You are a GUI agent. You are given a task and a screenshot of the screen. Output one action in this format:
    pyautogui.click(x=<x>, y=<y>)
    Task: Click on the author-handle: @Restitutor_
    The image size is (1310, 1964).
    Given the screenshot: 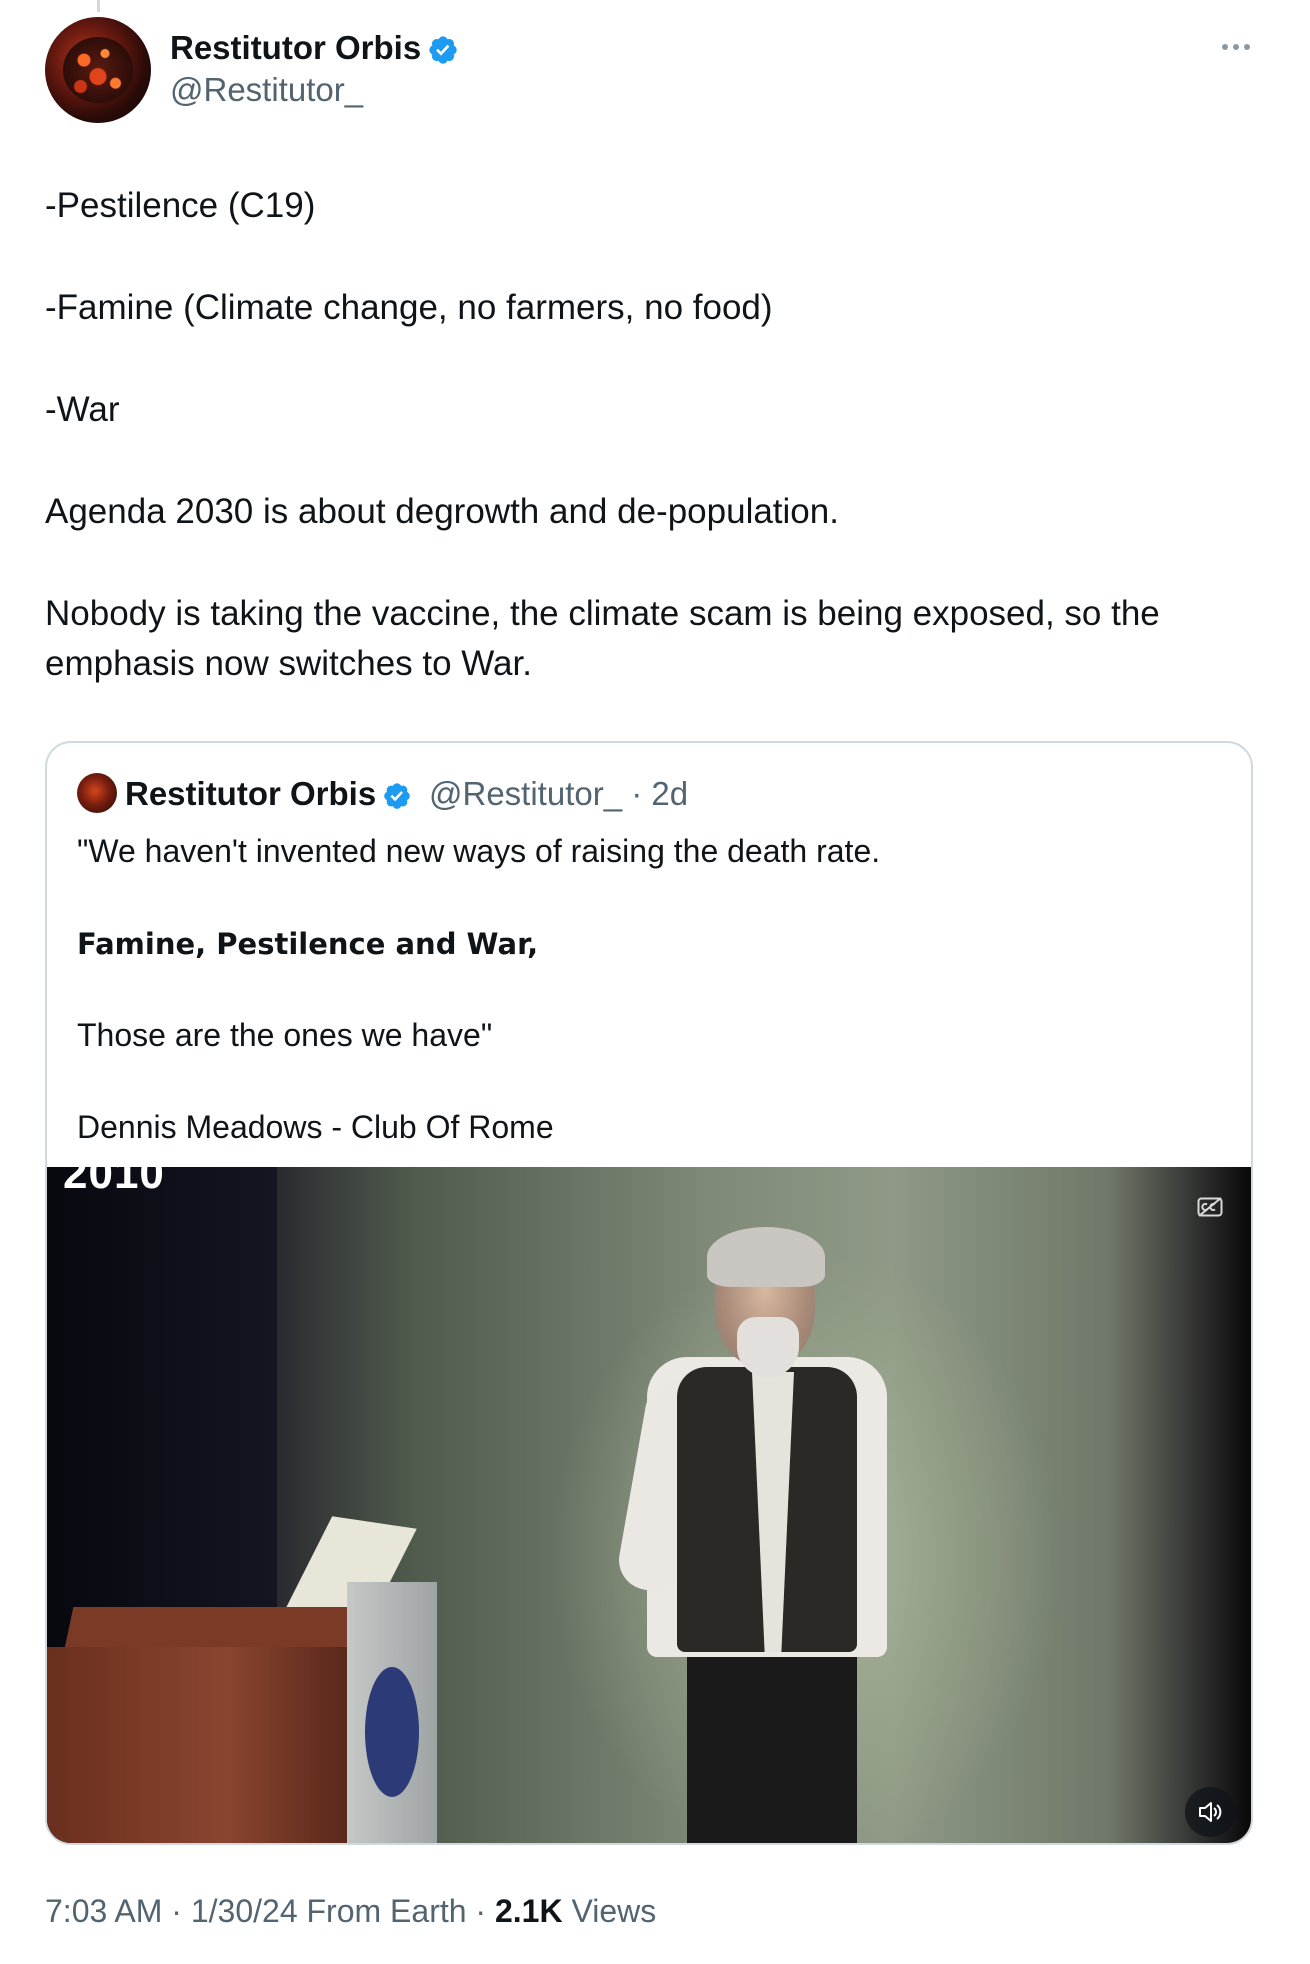 What is the action you would take?
    pyautogui.click(x=266, y=90)
    